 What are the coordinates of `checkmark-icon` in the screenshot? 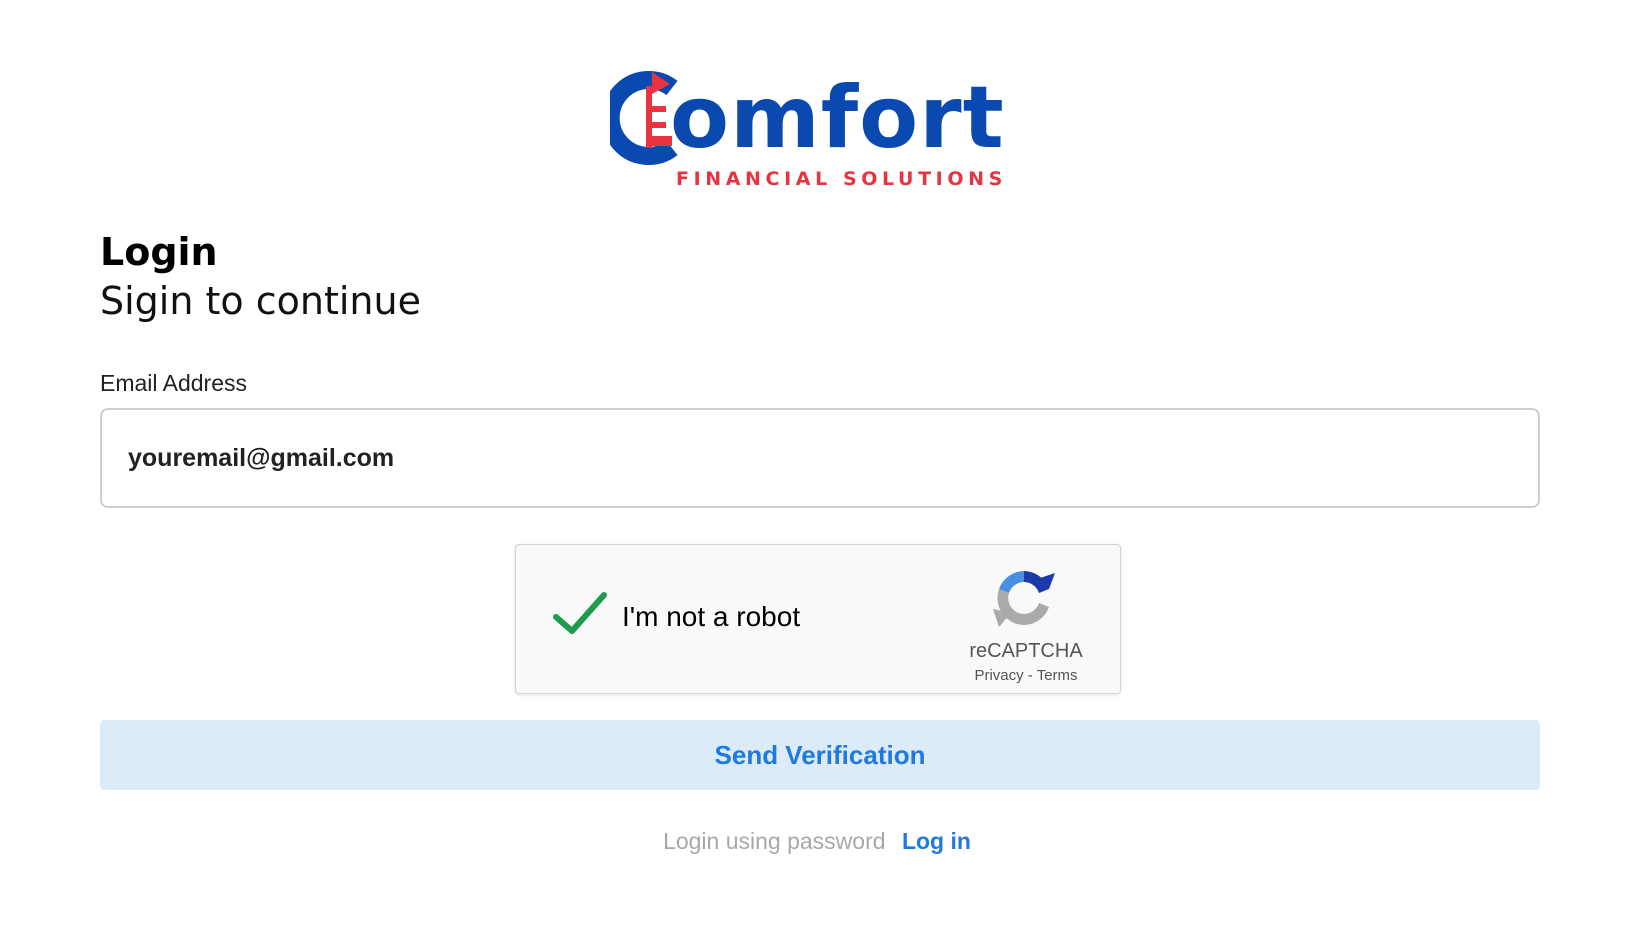 It's located at (580, 614).